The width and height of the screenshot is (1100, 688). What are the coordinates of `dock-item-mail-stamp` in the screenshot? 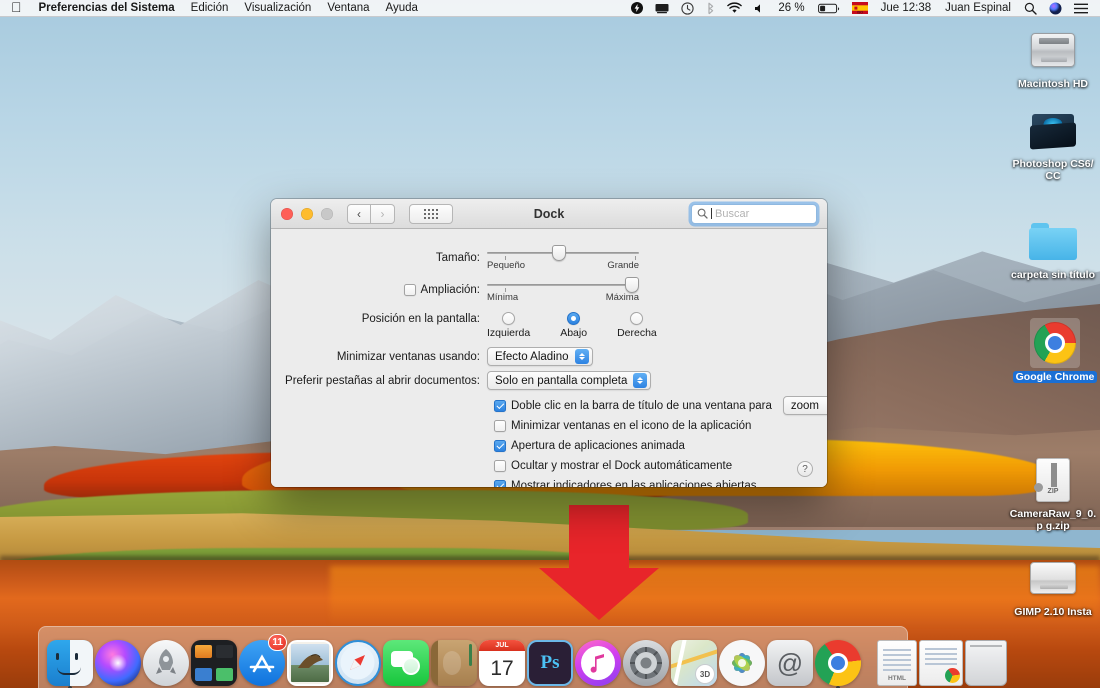 It's located at (310, 661).